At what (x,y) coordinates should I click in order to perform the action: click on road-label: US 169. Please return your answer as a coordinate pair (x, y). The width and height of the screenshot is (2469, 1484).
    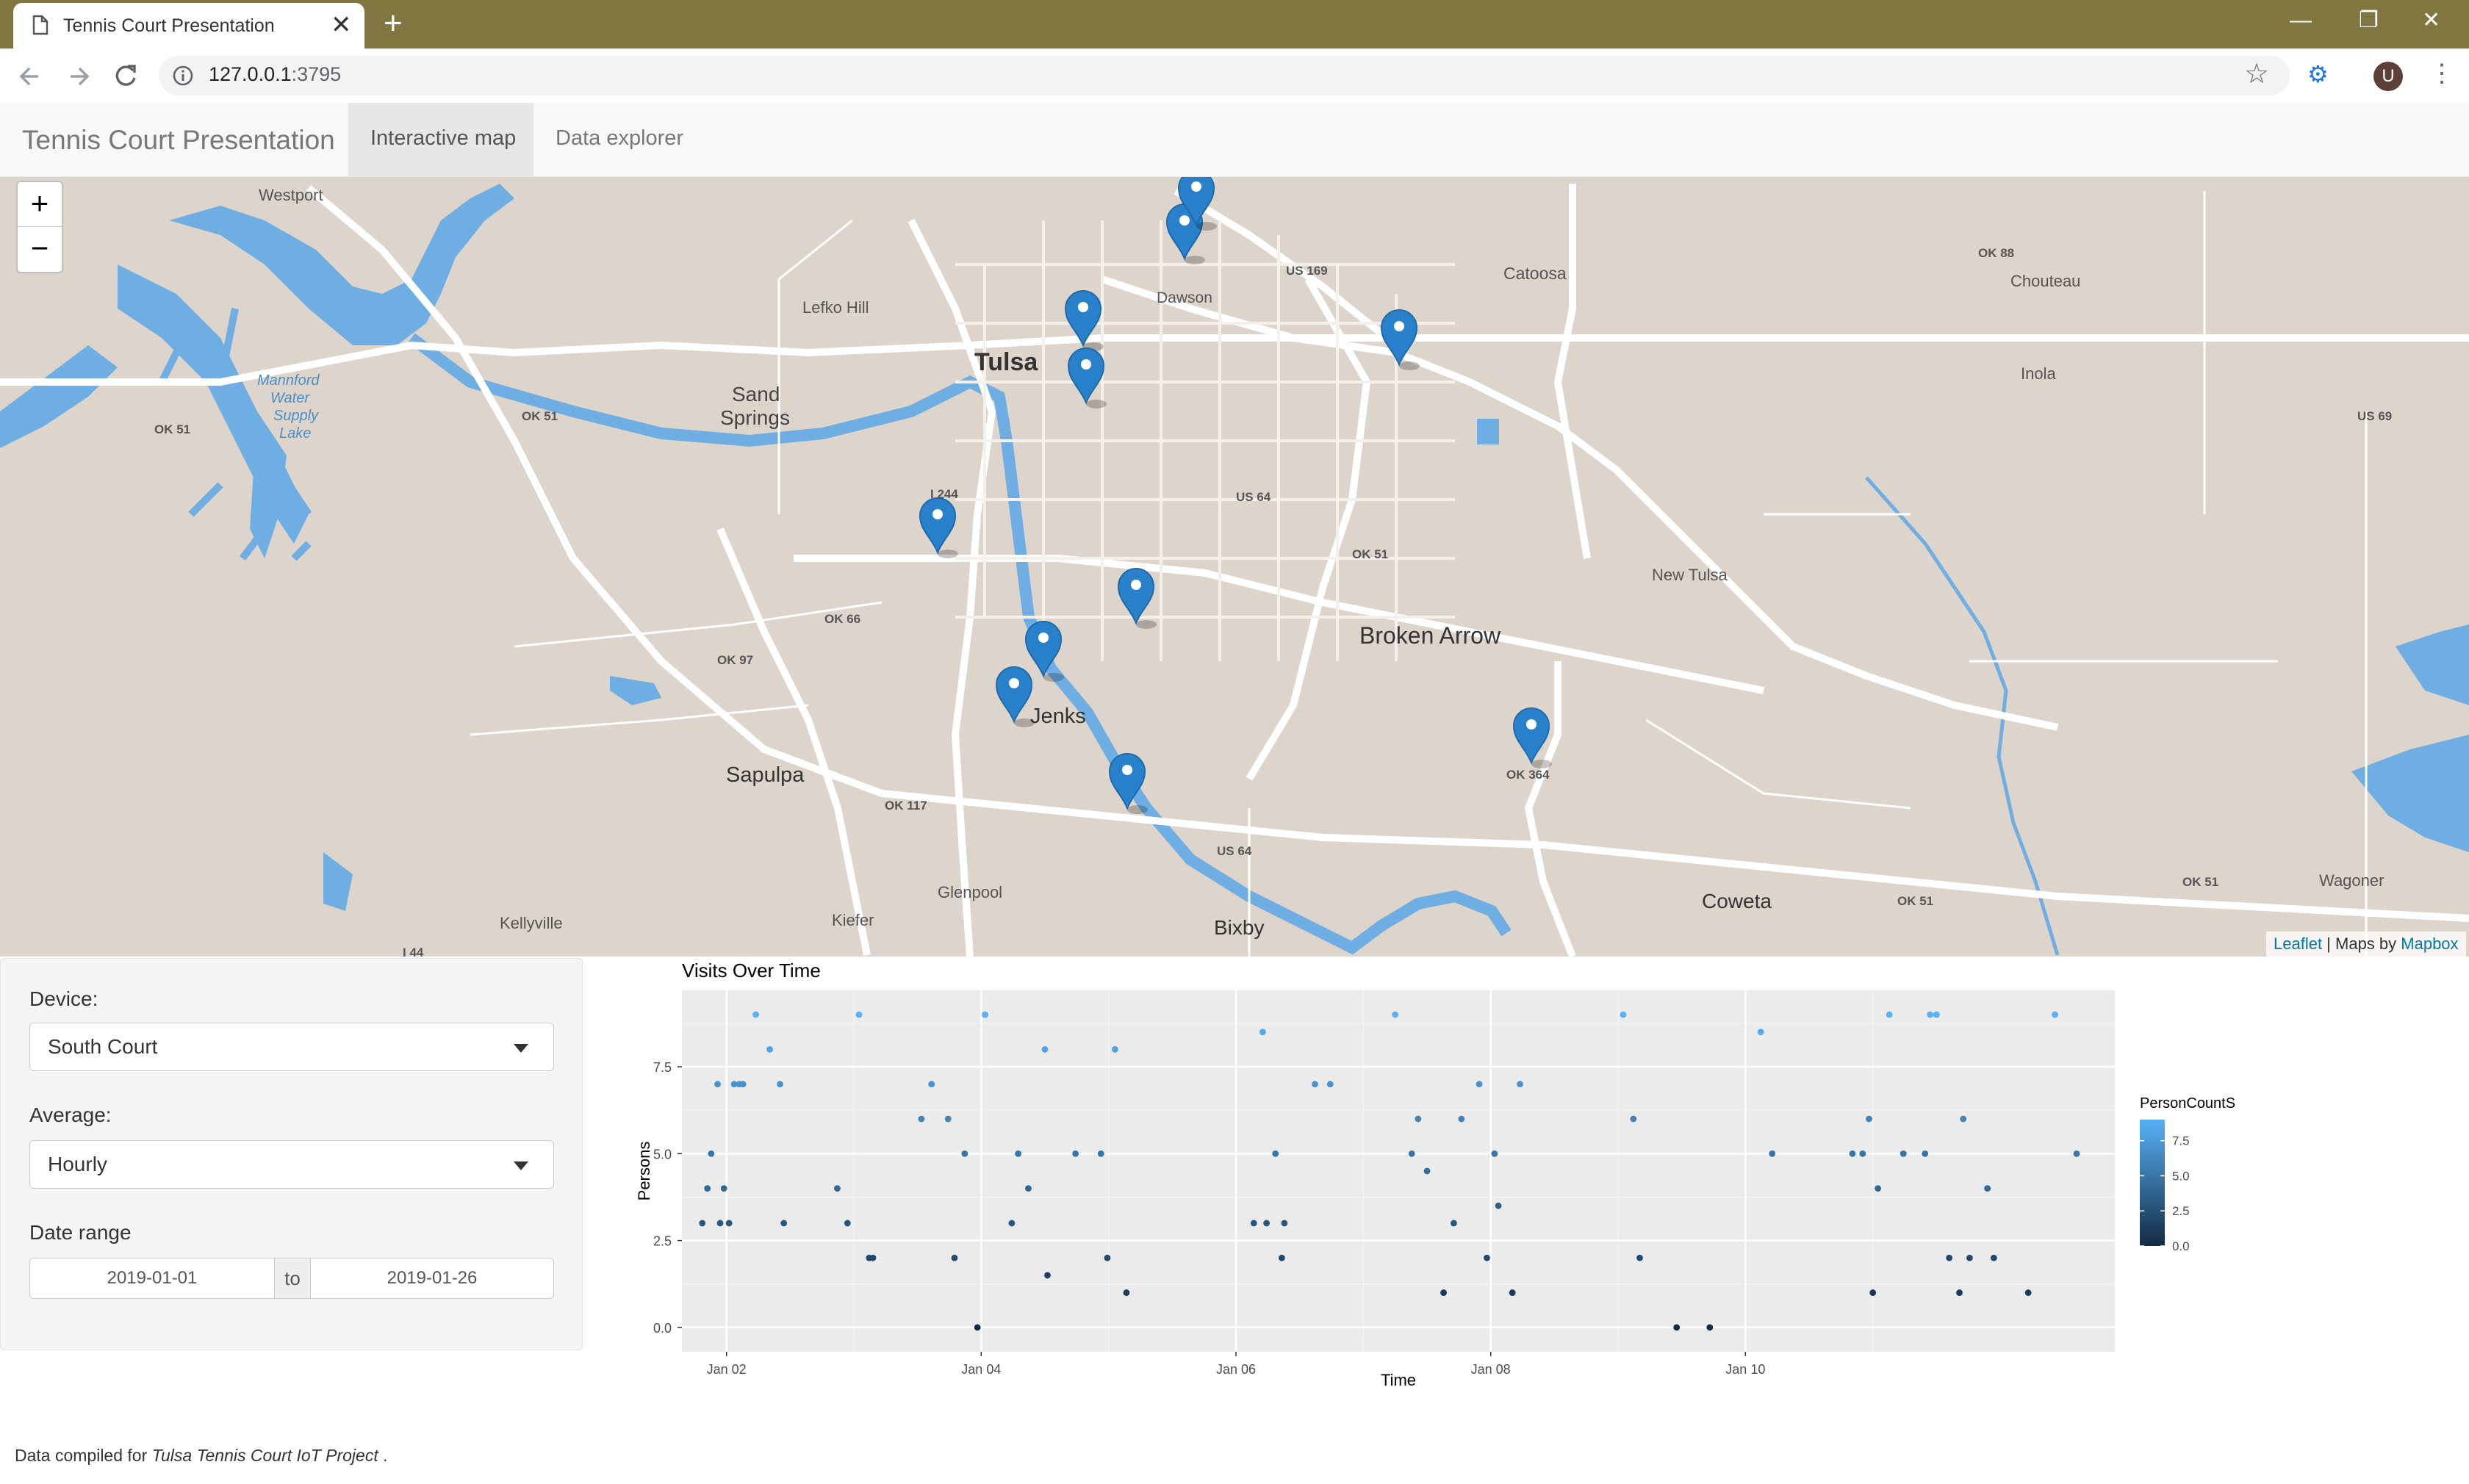
    Looking at the image, I should click on (1307, 271).